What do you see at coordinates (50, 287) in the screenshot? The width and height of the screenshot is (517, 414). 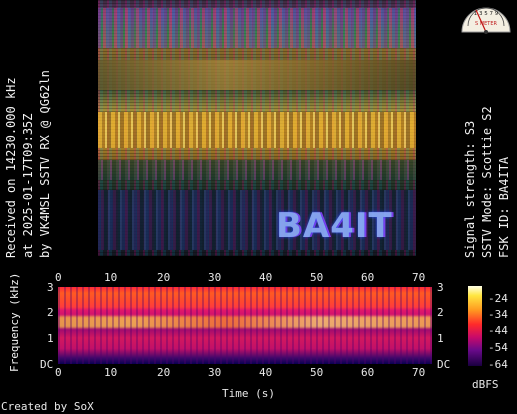 I see `y-tick-left-3: 3` at bounding box center [50, 287].